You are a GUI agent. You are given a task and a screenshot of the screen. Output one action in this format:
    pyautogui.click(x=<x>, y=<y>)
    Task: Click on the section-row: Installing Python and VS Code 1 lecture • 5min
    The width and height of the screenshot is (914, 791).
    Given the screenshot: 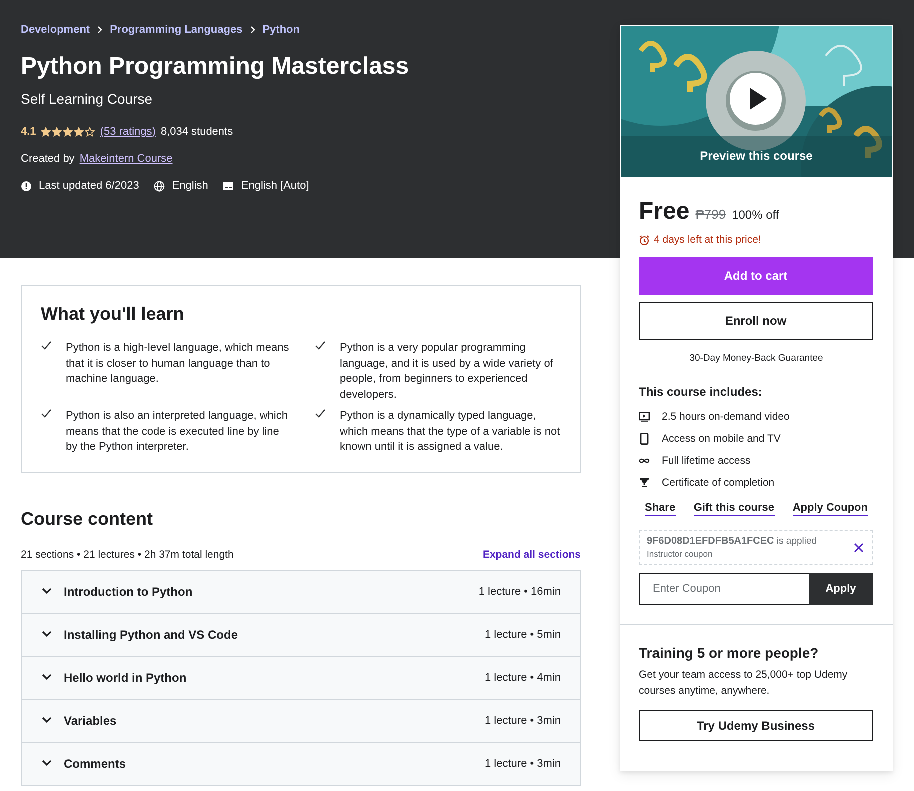 What is the action you would take?
    pyautogui.click(x=301, y=635)
    